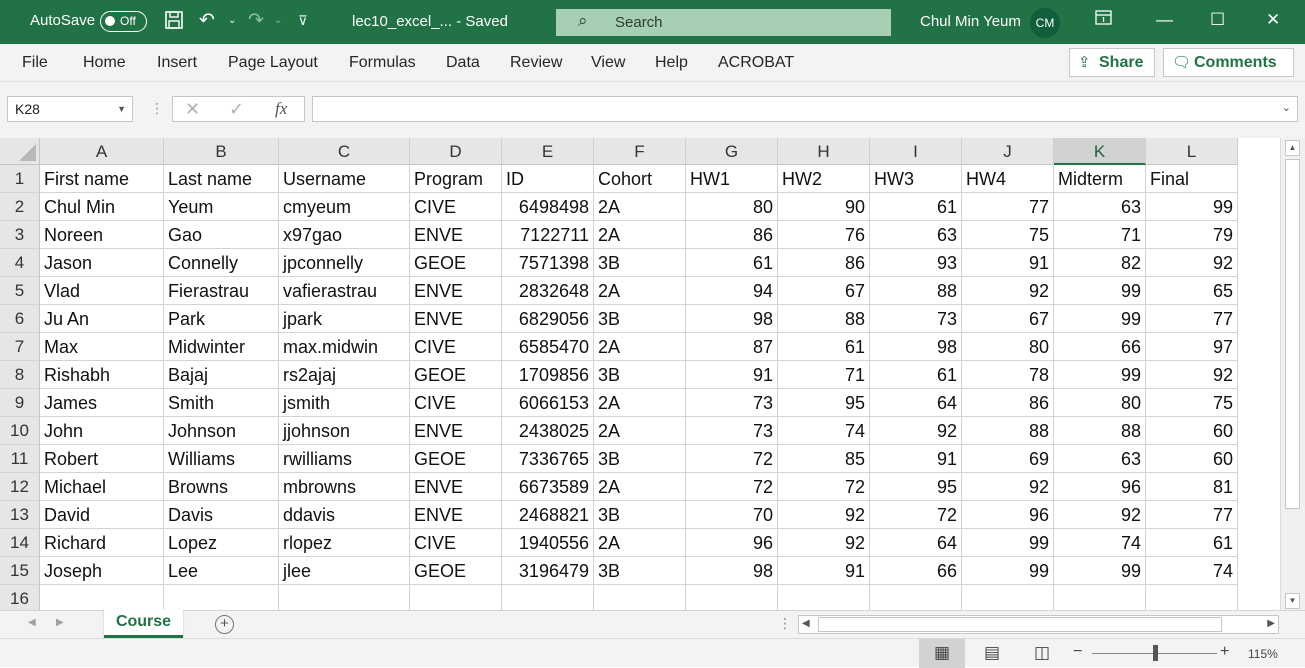 The height and width of the screenshot is (668, 1305). I want to click on cell-username: jpconnelly, so click(344, 263).